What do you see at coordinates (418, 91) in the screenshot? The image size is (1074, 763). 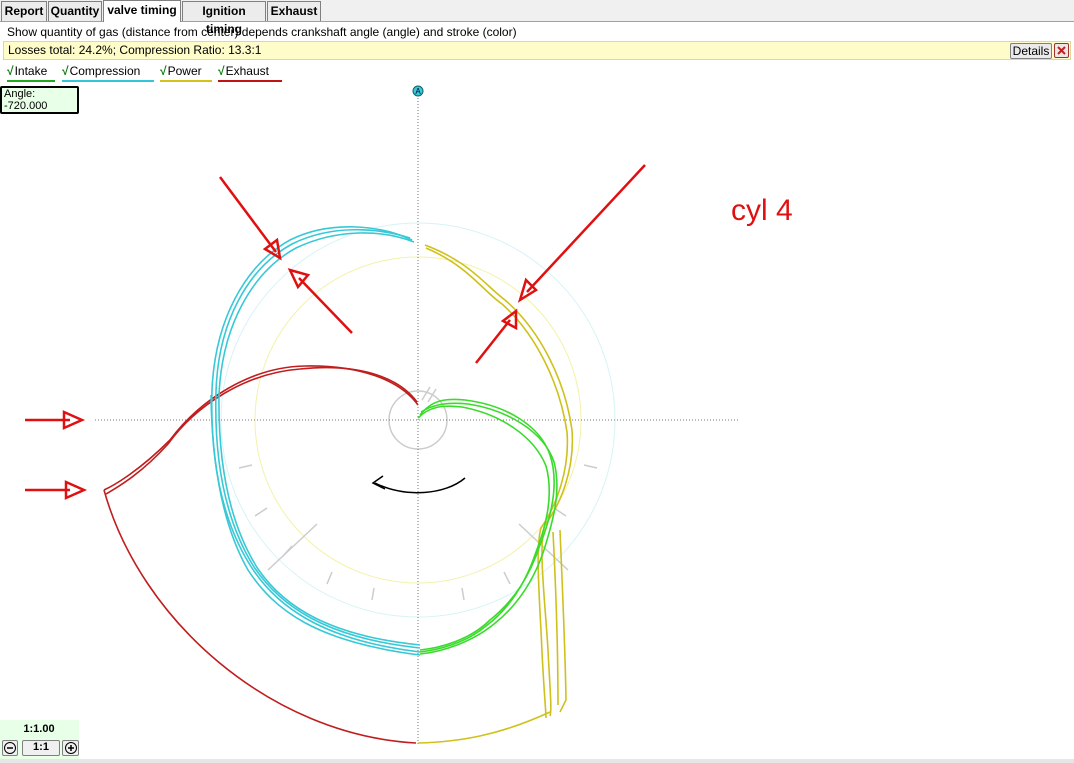 I see `angle-marker-label: A` at bounding box center [418, 91].